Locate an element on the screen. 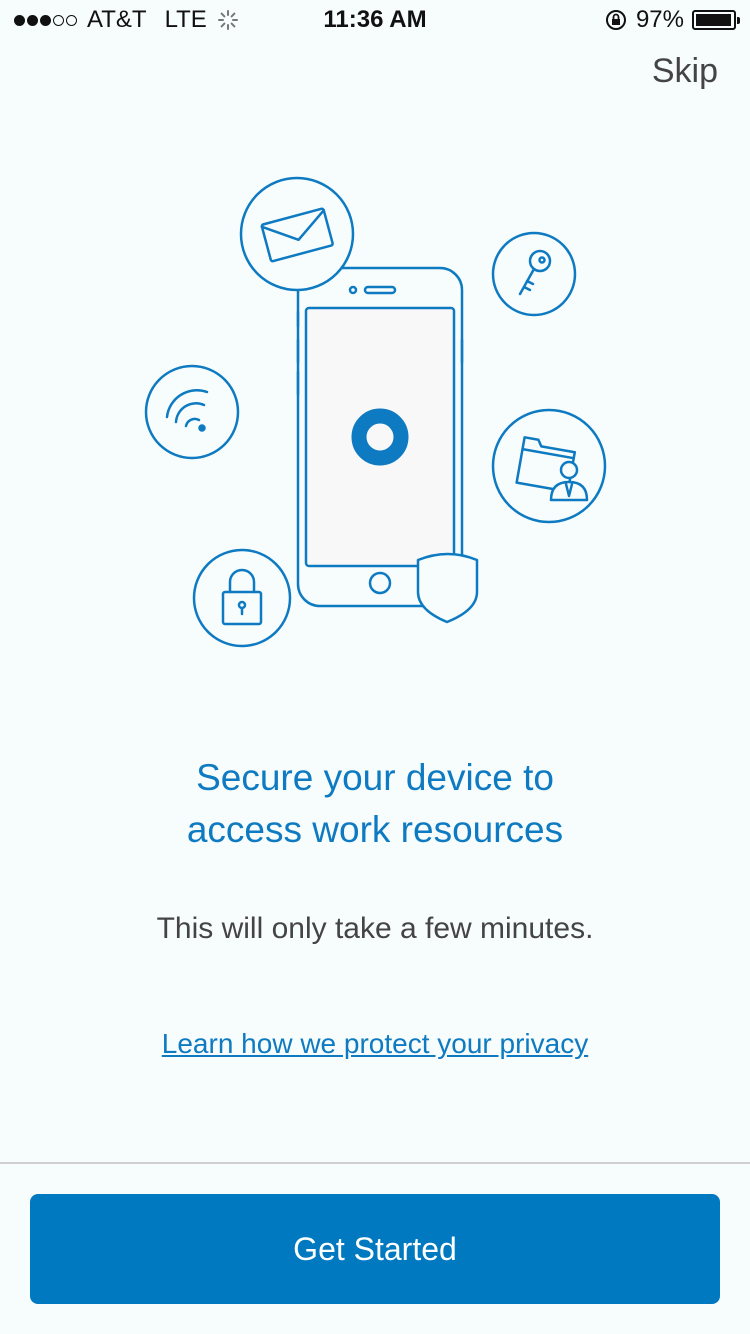  battery-icon is located at coordinates (716, 20).